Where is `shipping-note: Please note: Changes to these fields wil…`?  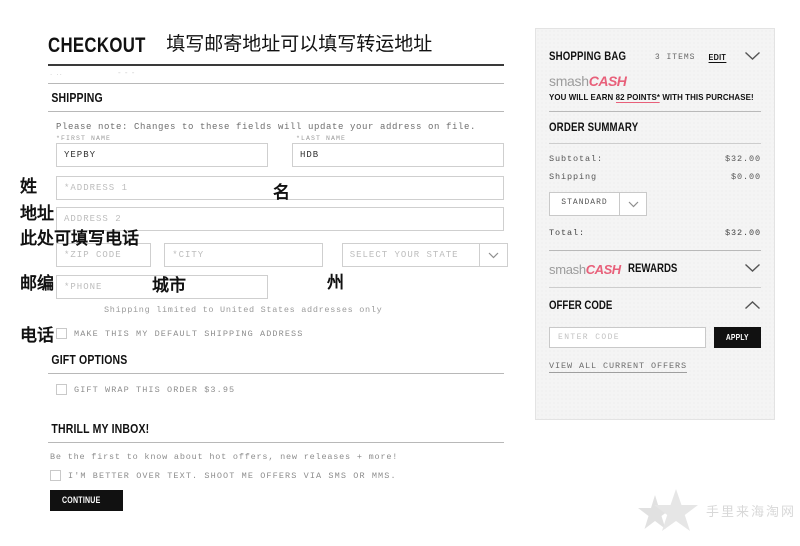 shipping-note: Please note: Changes to these fields wil… is located at coordinates (266, 127).